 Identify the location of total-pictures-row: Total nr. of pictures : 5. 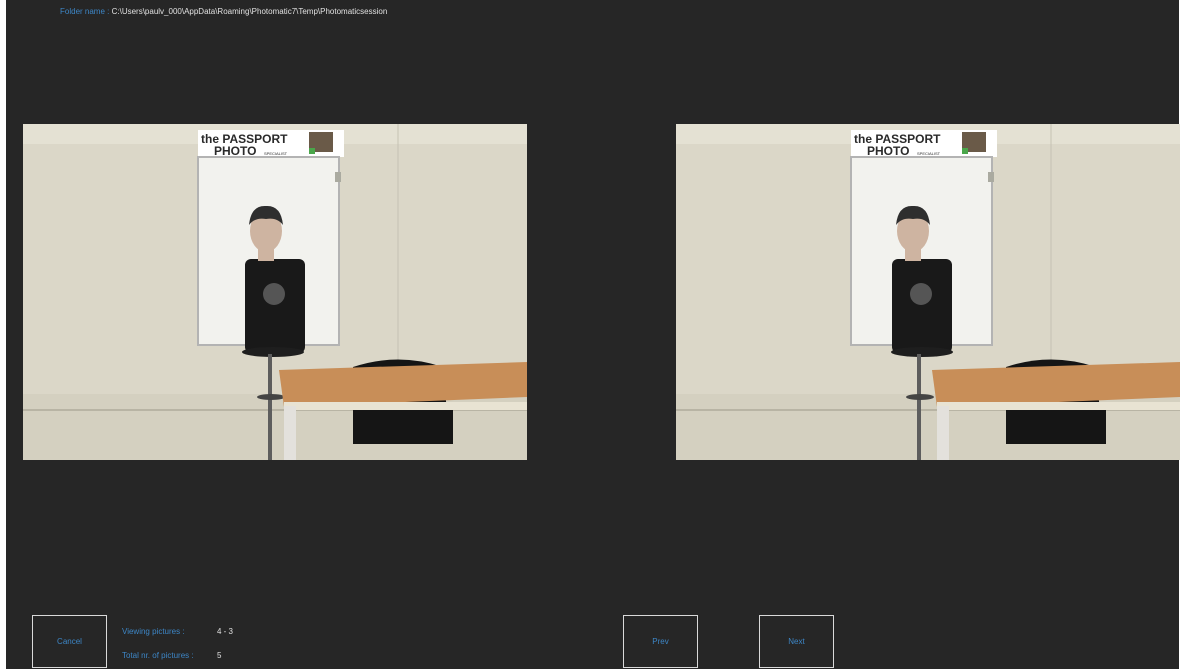
(171, 655).